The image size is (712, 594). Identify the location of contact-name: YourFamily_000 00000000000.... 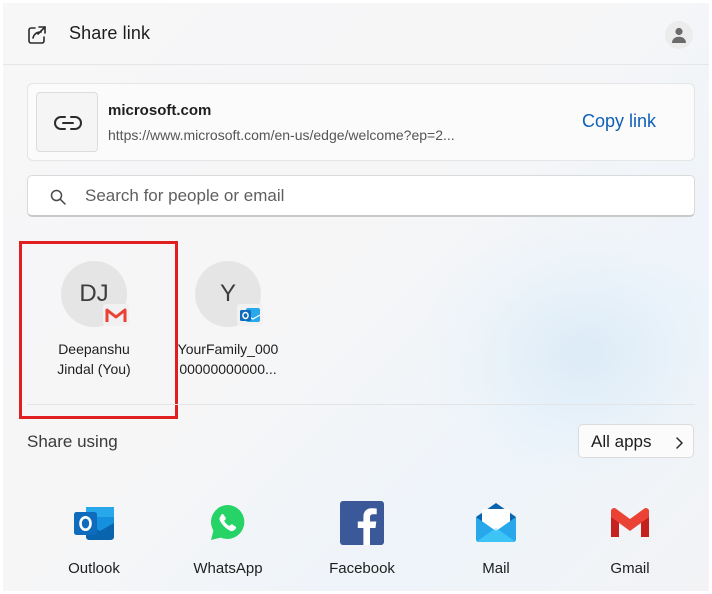
(228, 359).